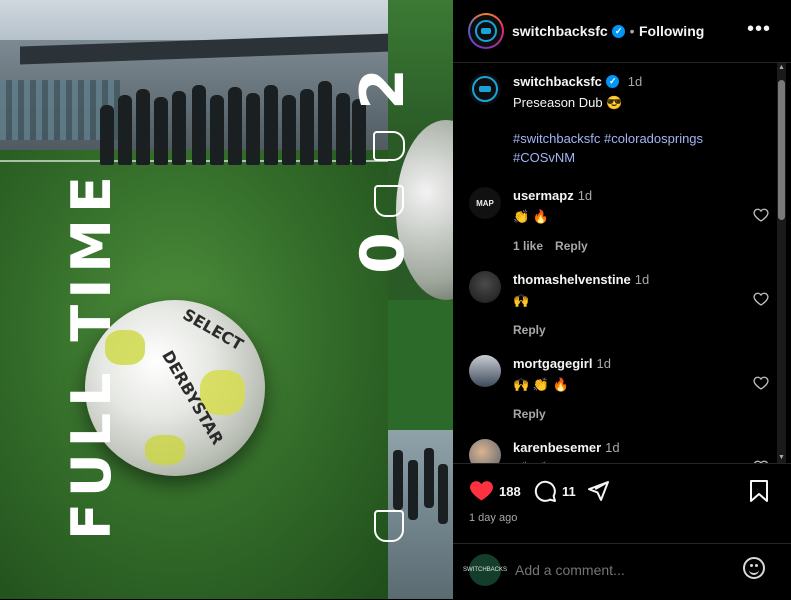 The image size is (791, 600). I want to click on post-actions: 188 11 1 day ago, so click(622, 503).